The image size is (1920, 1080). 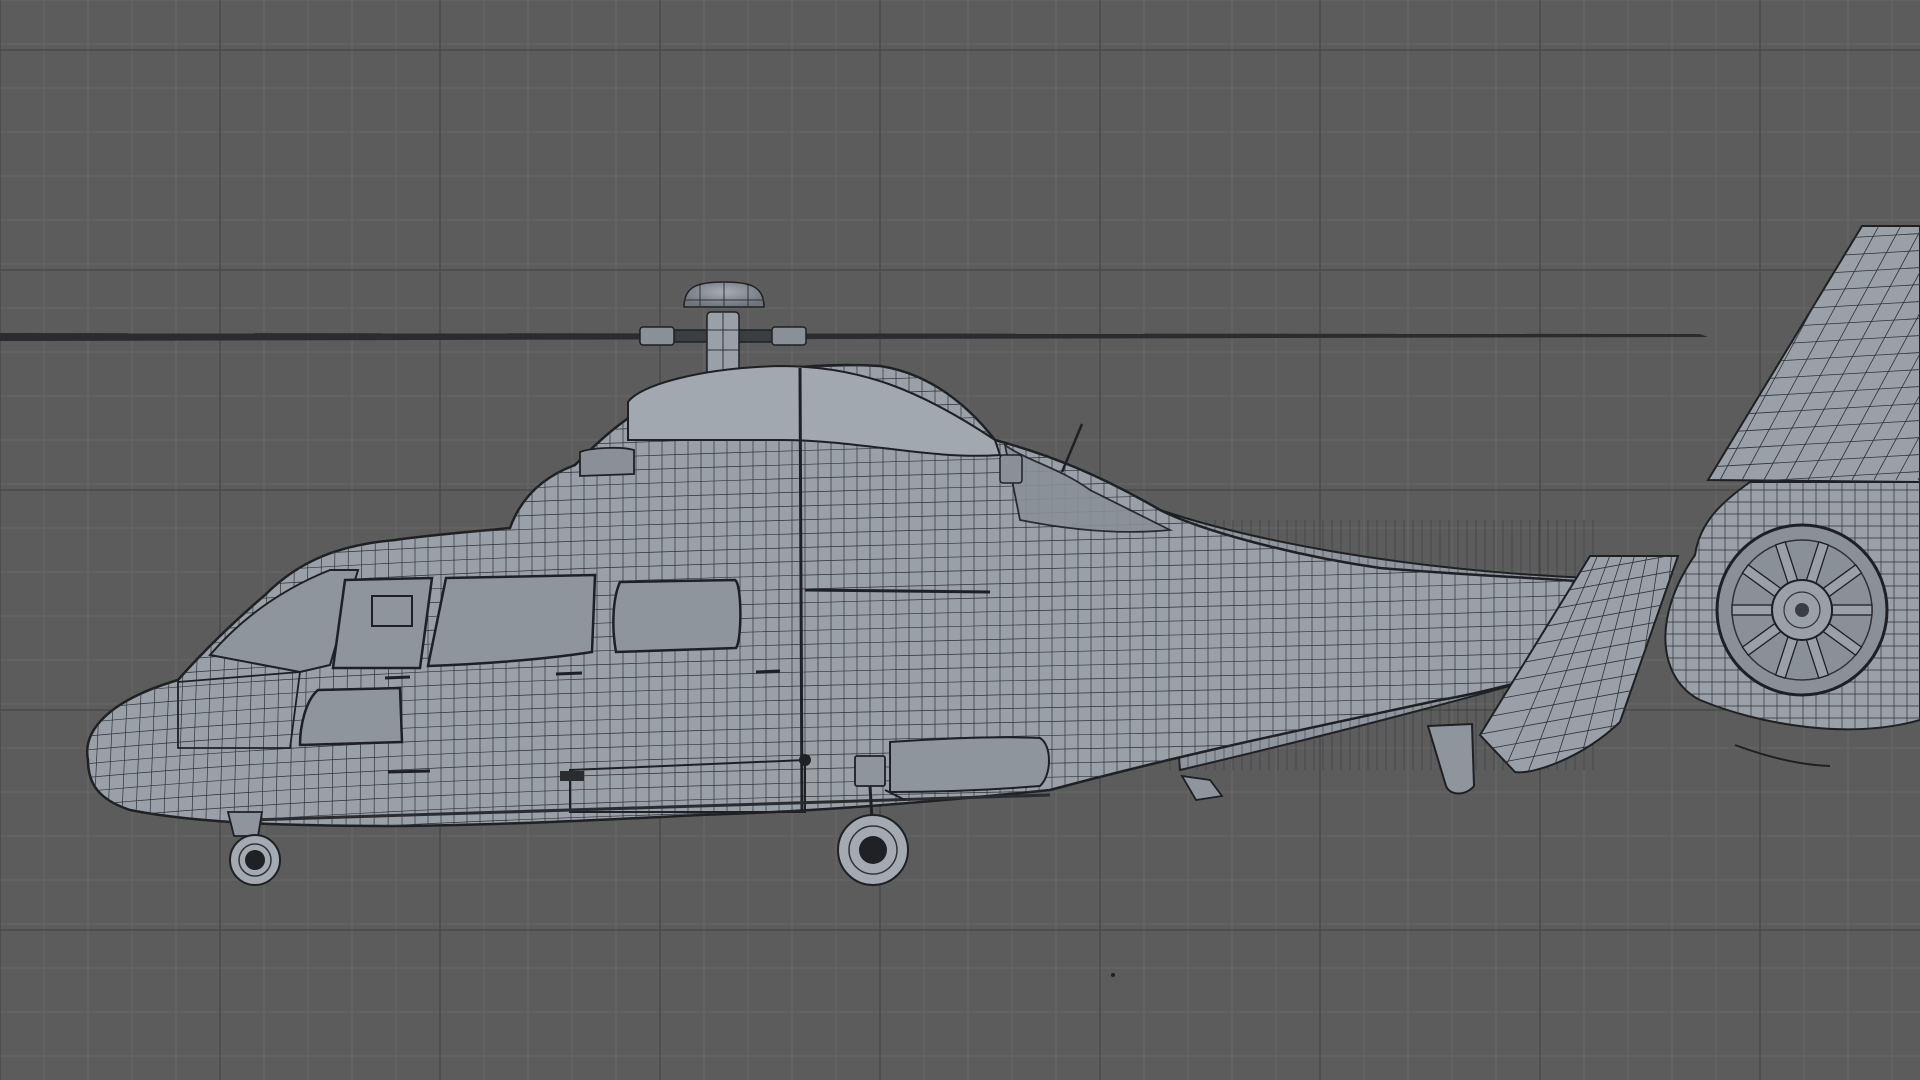 What do you see at coordinates (789, 336) in the screenshot?
I see `rotor-grip-right` at bounding box center [789, 336].